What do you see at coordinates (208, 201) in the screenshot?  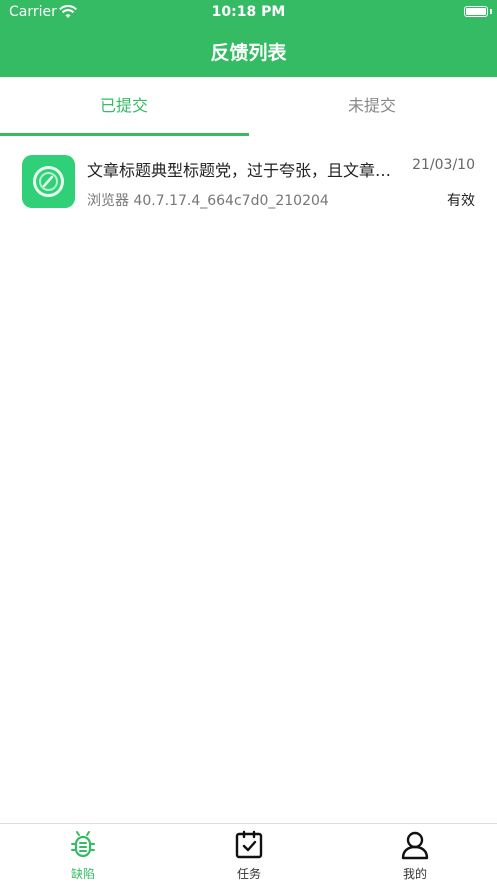 I see `feedback-version: 浏览器 40.7.17.4_664c7d0_210204` at bounding box center [208, 201].